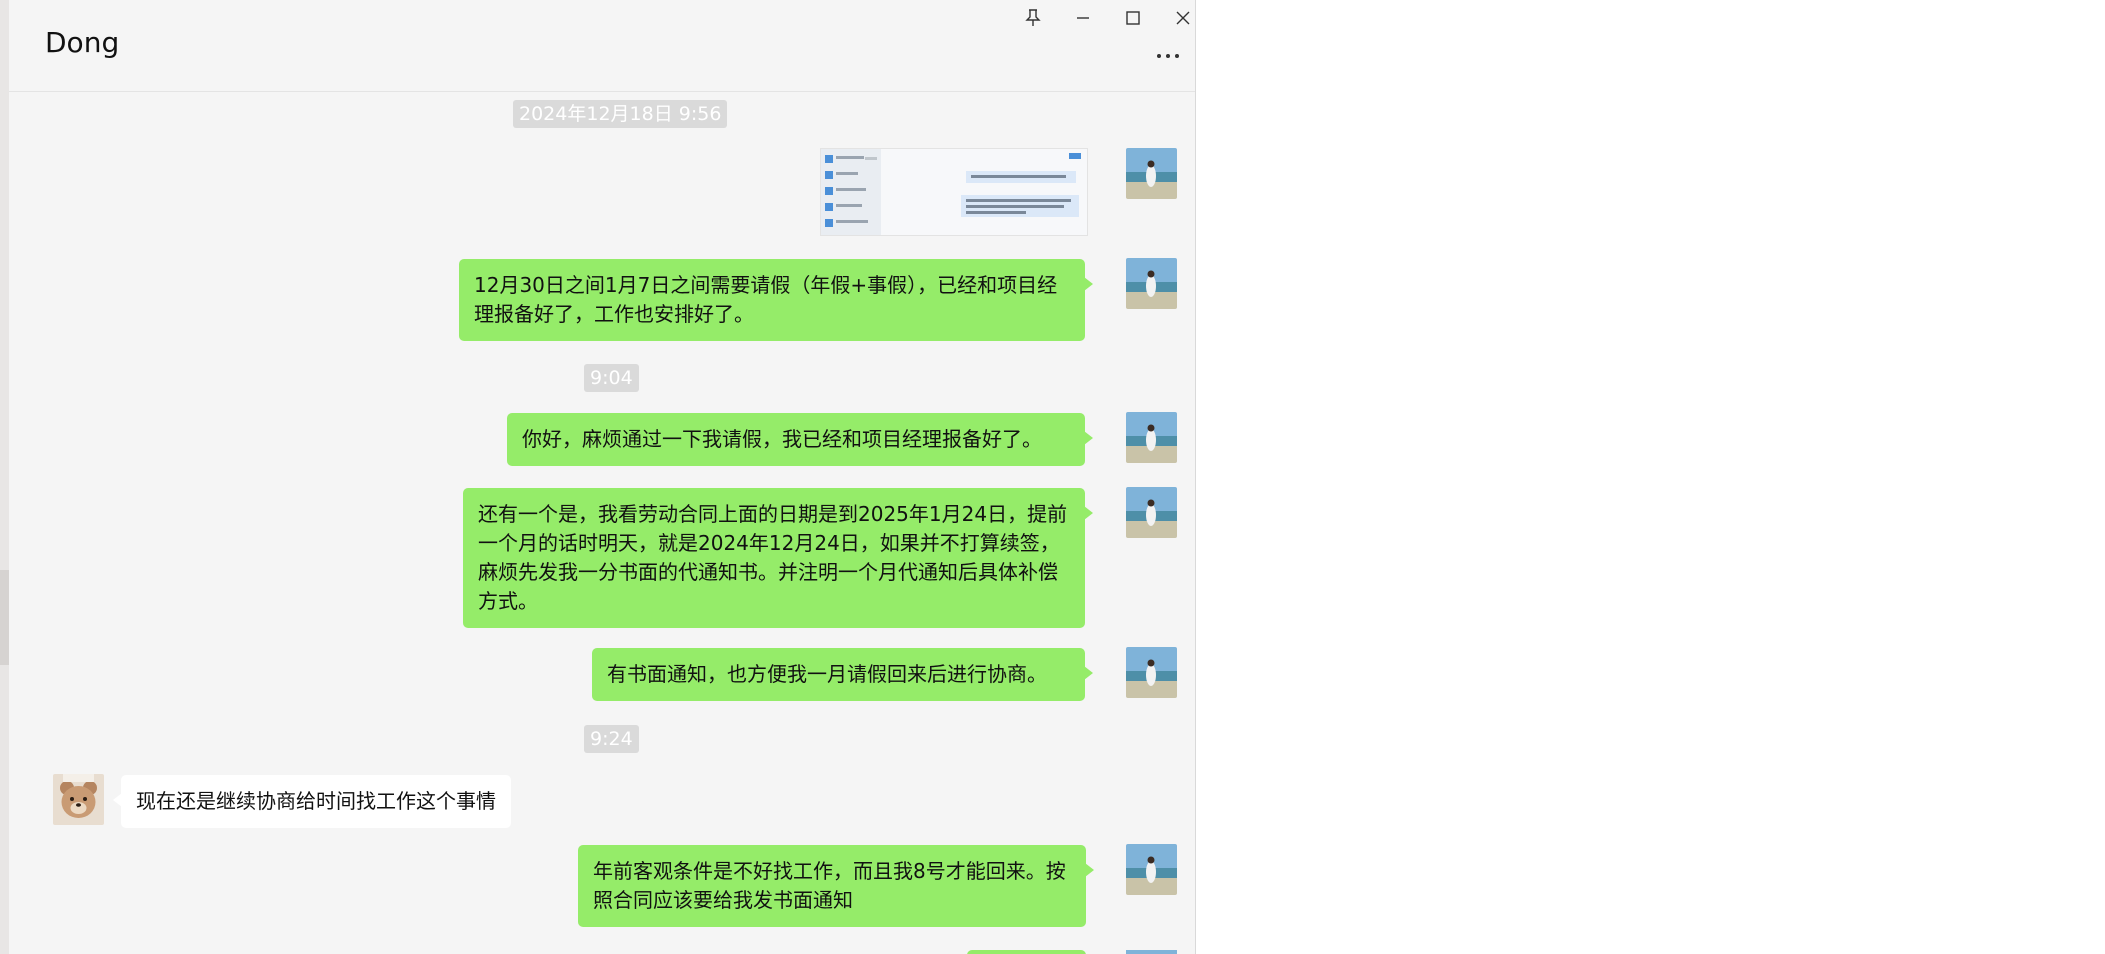  Describe the element at coordinates (1151, 952) in the screenshot. I see `my-avatar-partial` at that location.